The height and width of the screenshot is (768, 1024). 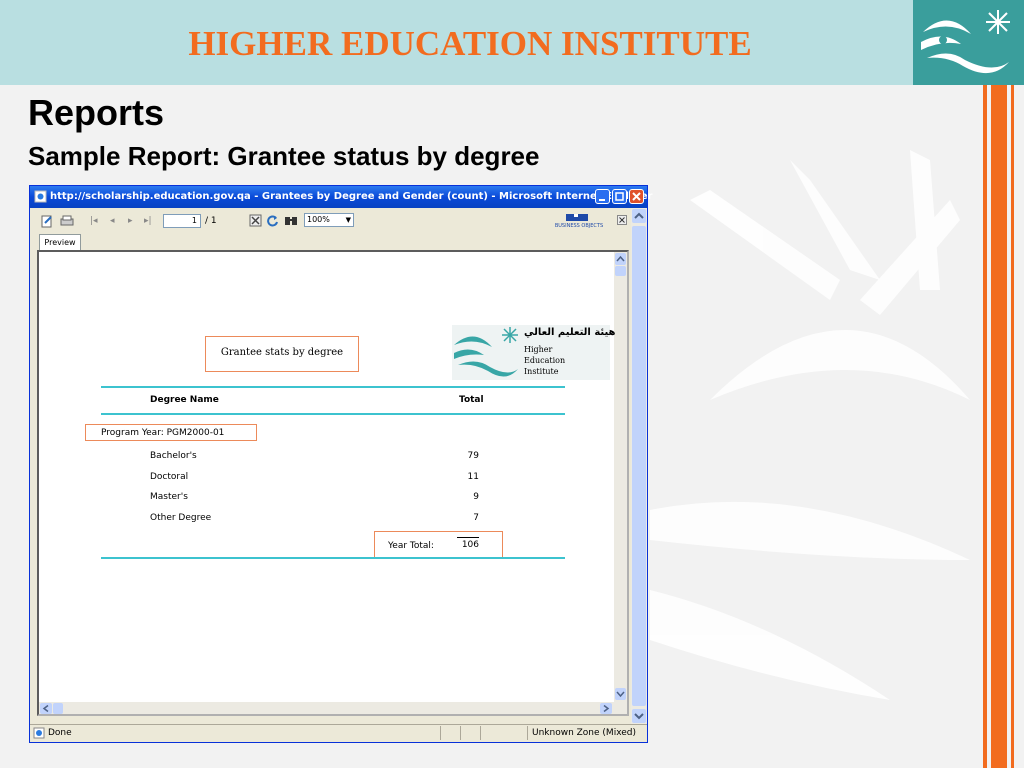 What do you see at coordinates (602, 196) in the screenshot?
I see `minimize-button` at bounding box center [602, 196].